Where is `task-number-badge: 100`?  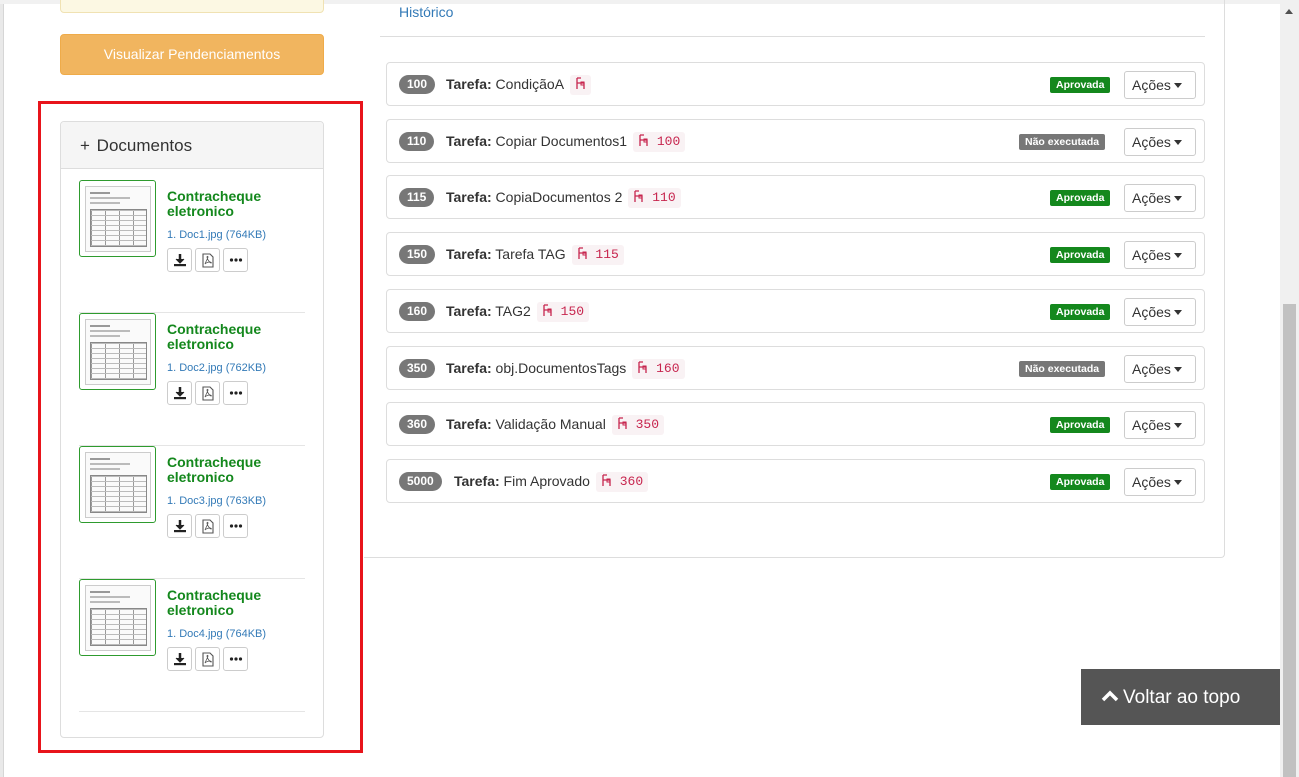
task-number-badge: 100 is located at coordinates (417, 84).